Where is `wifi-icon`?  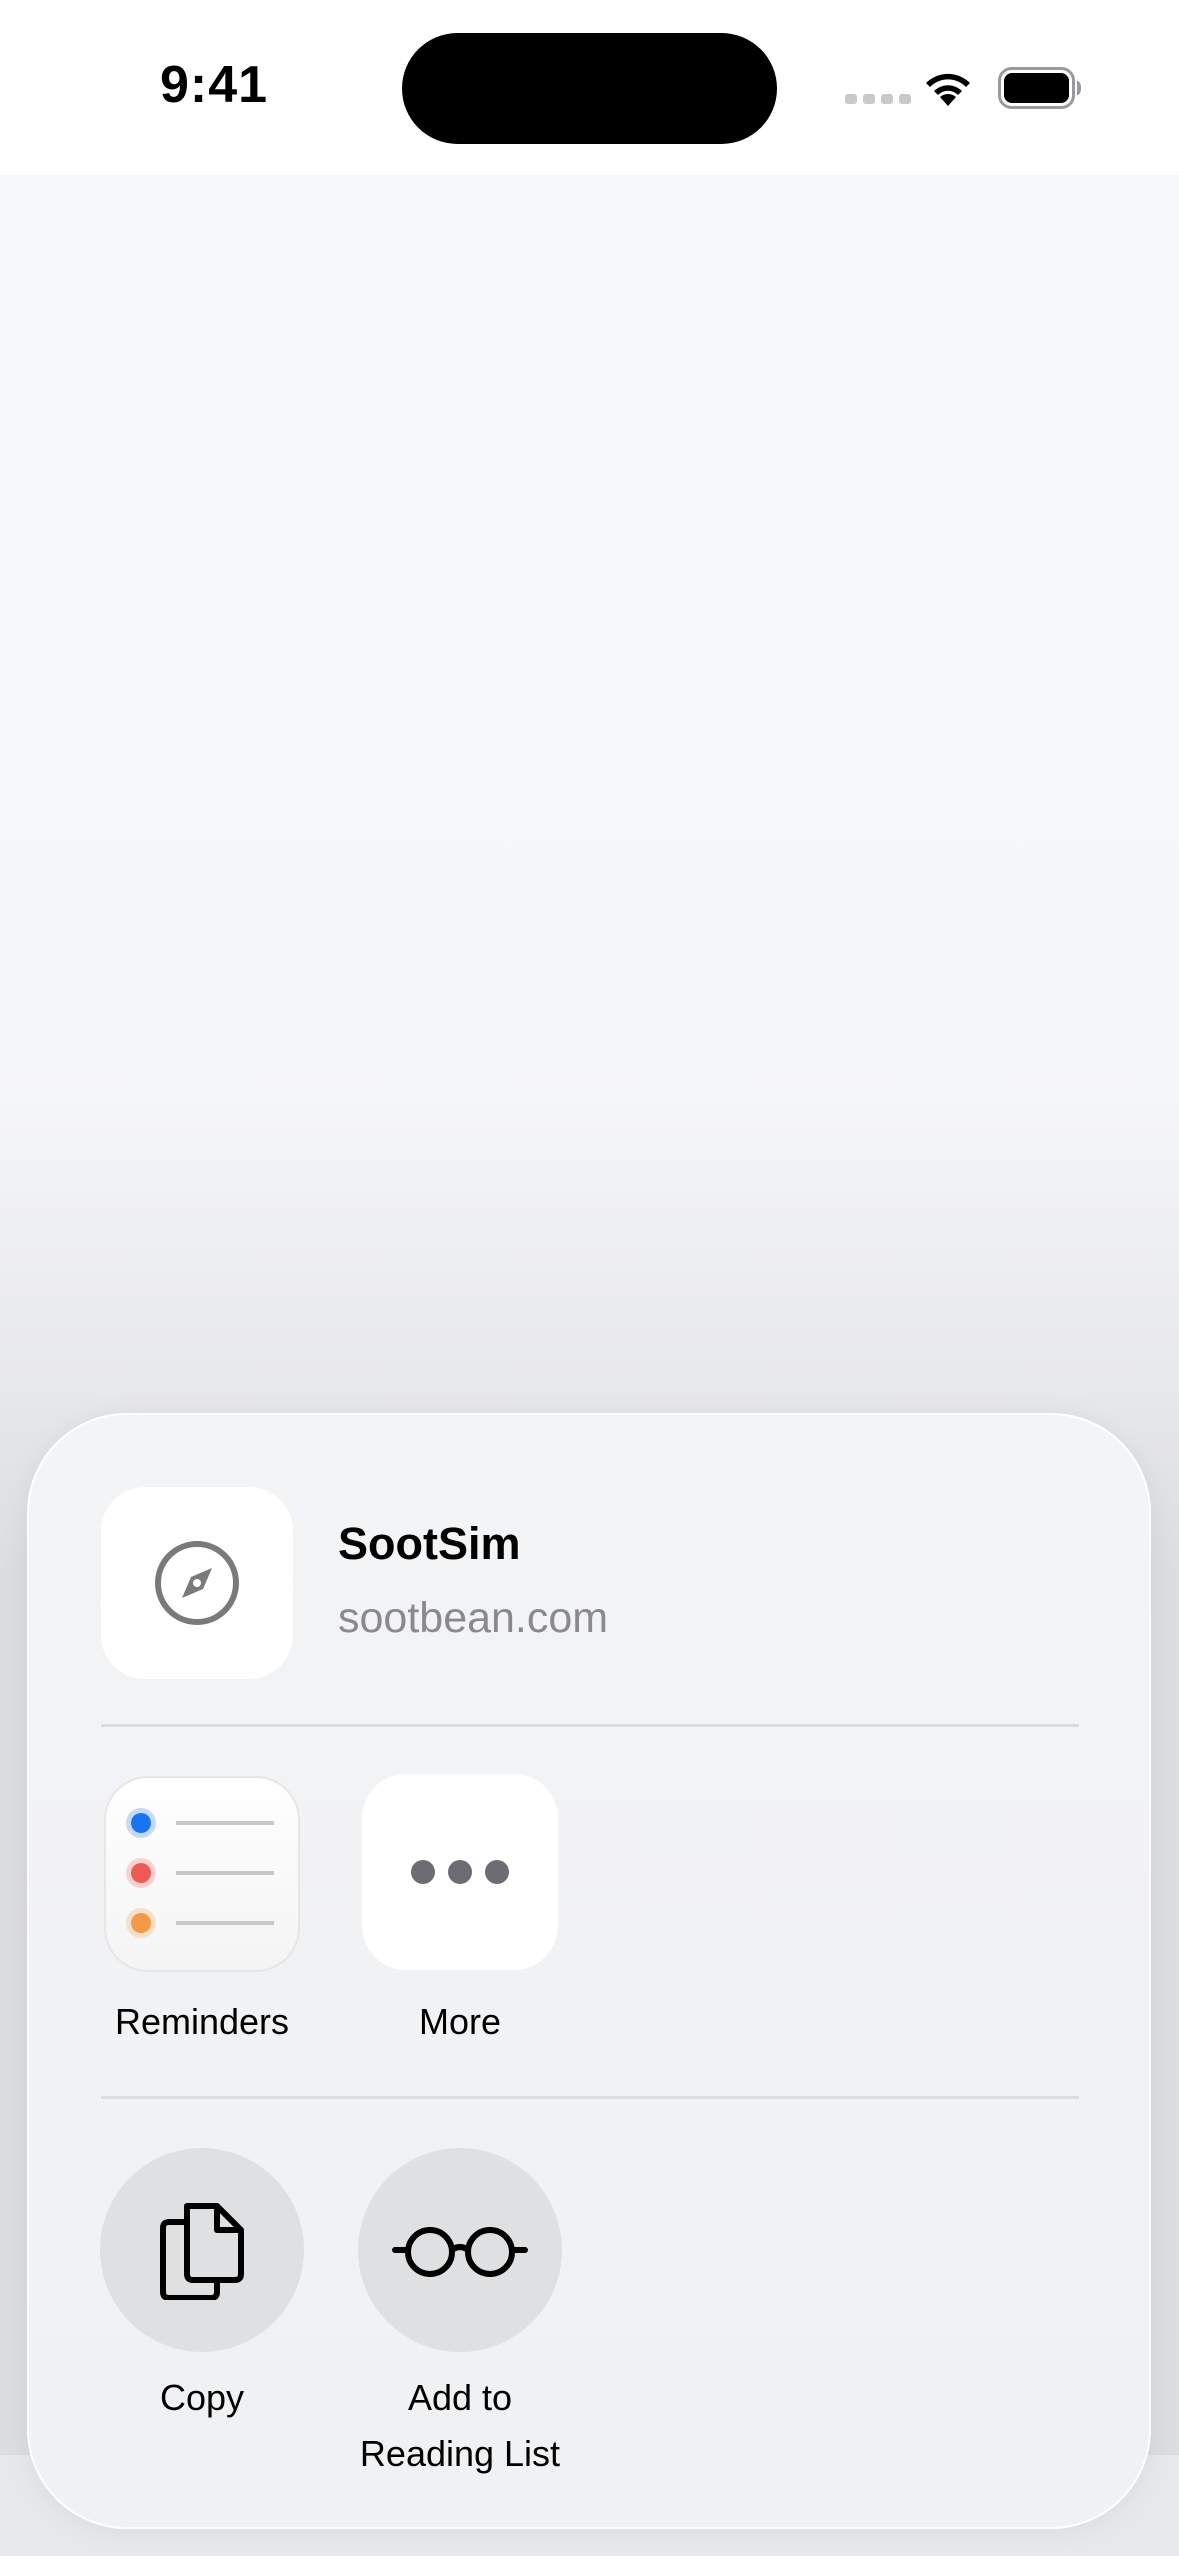
wifi-icon is located at coordinates (948, 89).